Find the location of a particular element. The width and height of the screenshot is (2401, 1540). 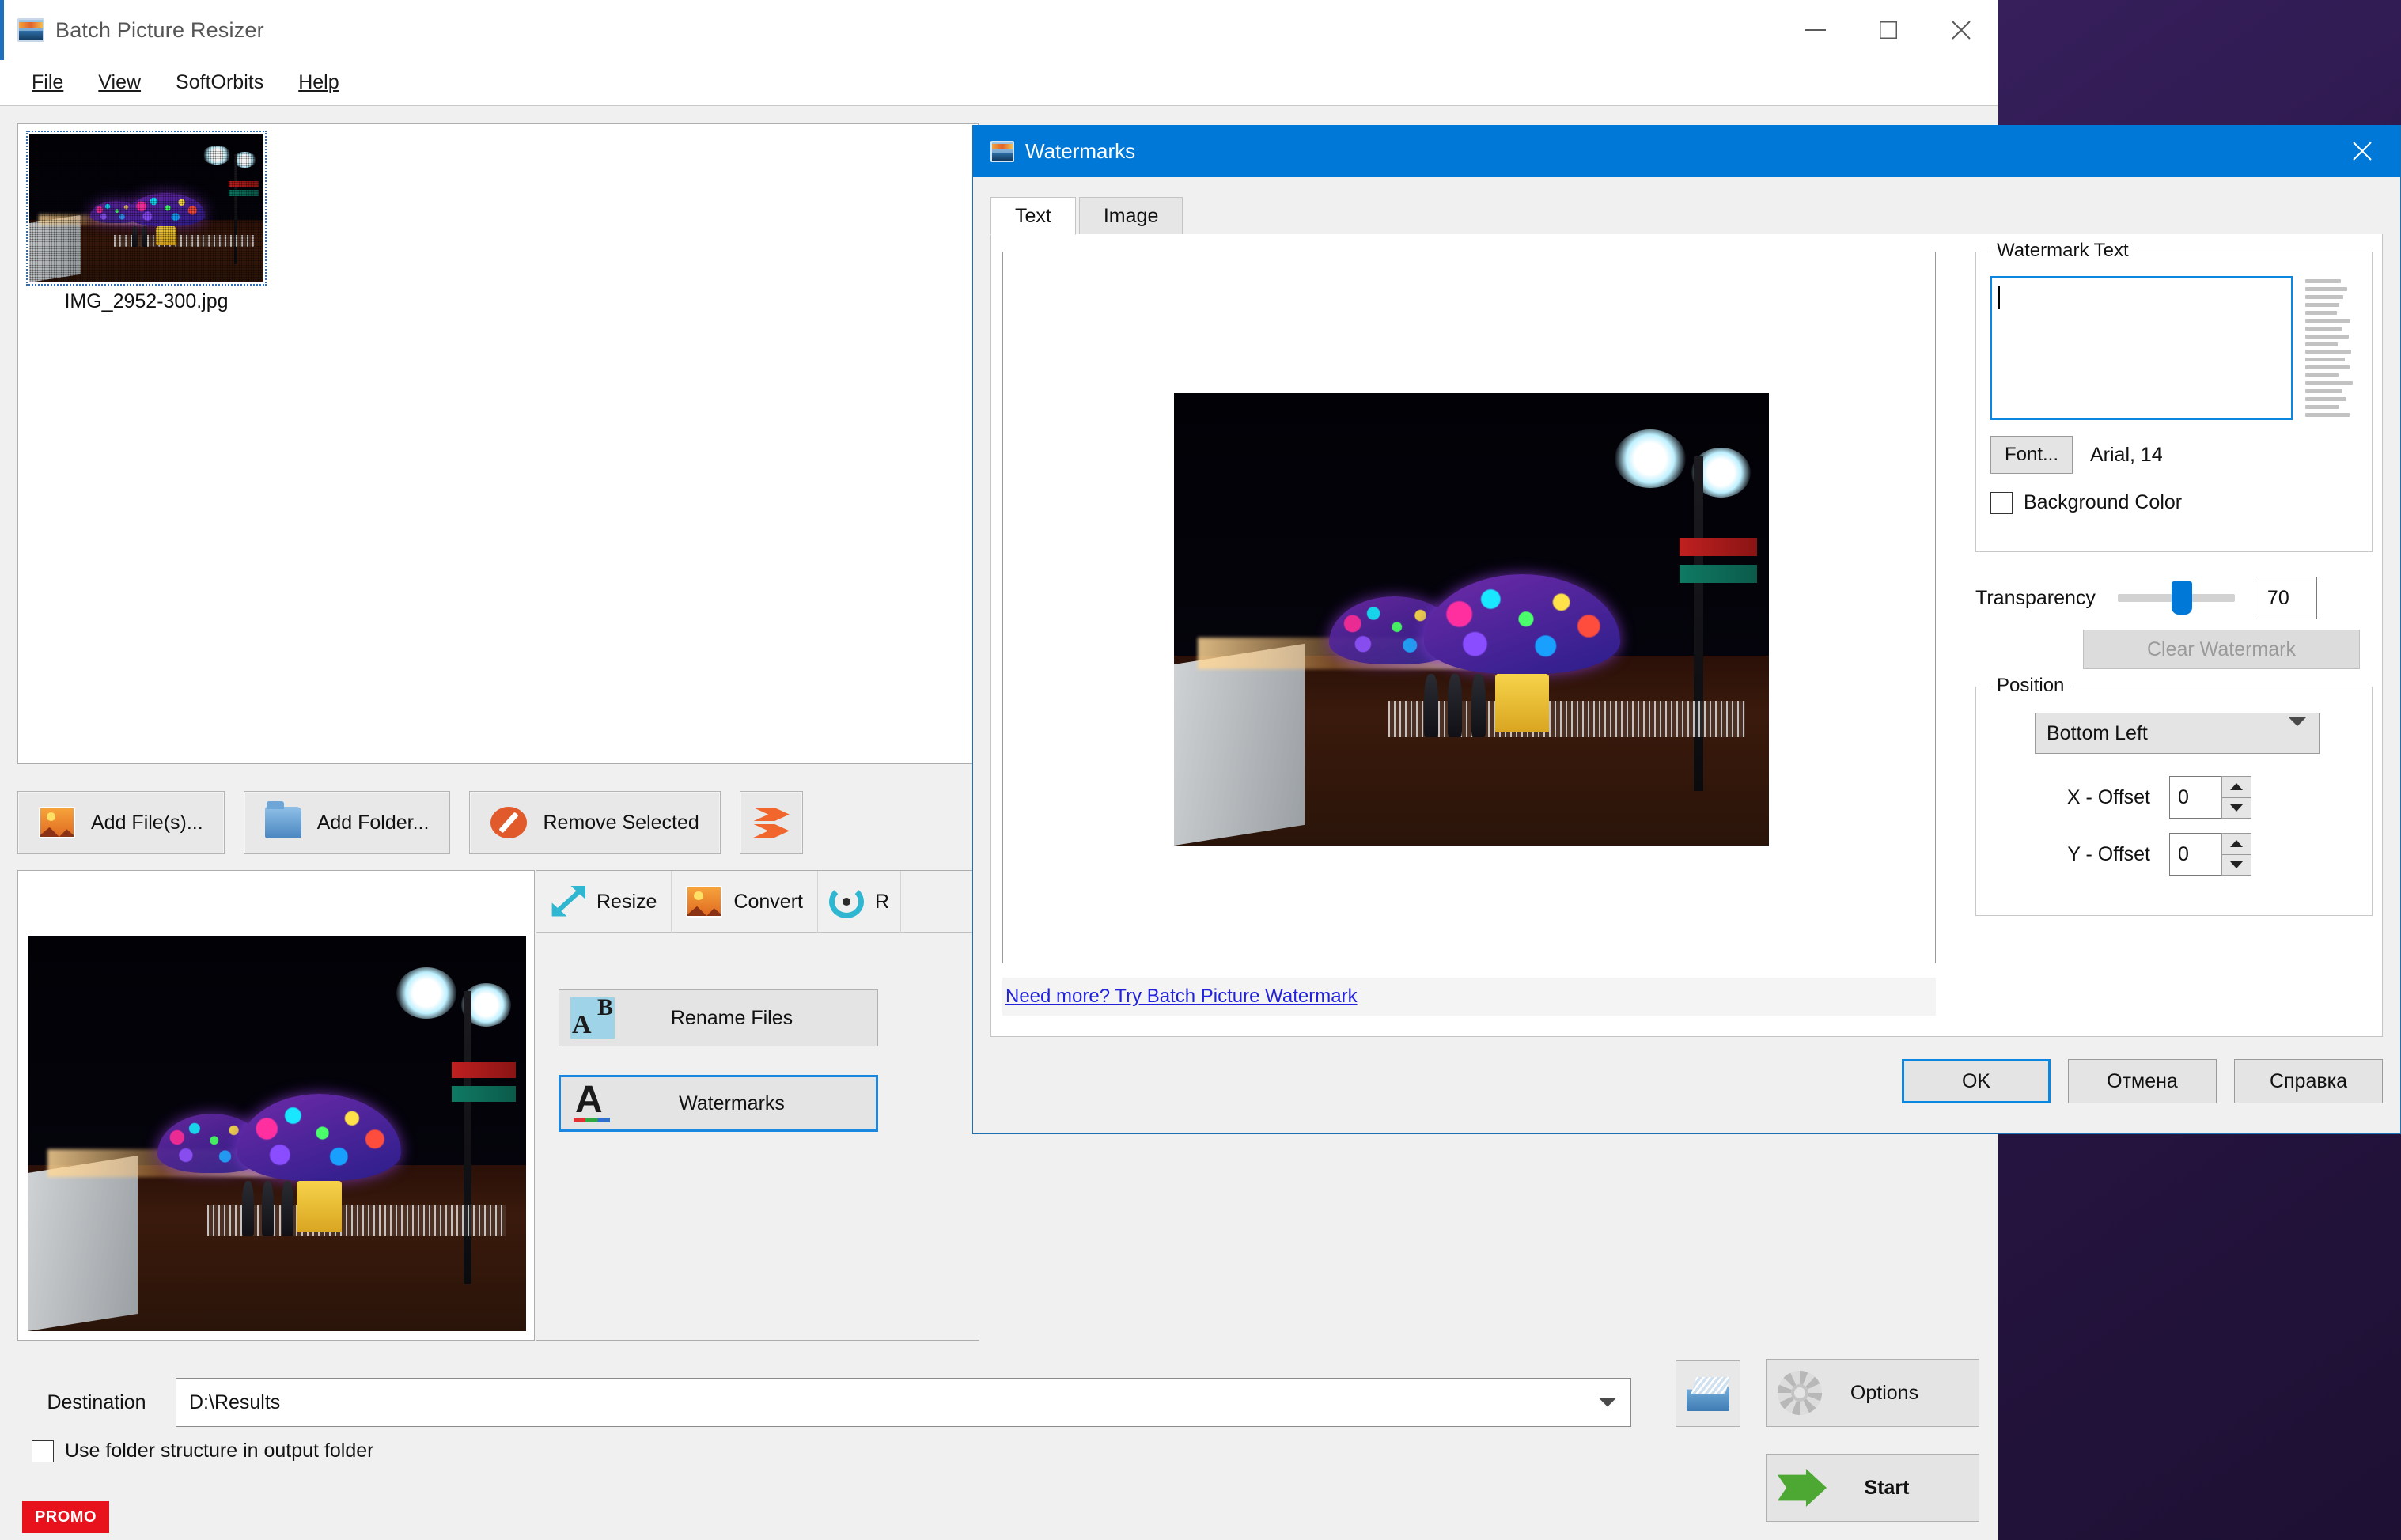

menubar: File View SoftOrbits Help is located at coordinates (999, 83).